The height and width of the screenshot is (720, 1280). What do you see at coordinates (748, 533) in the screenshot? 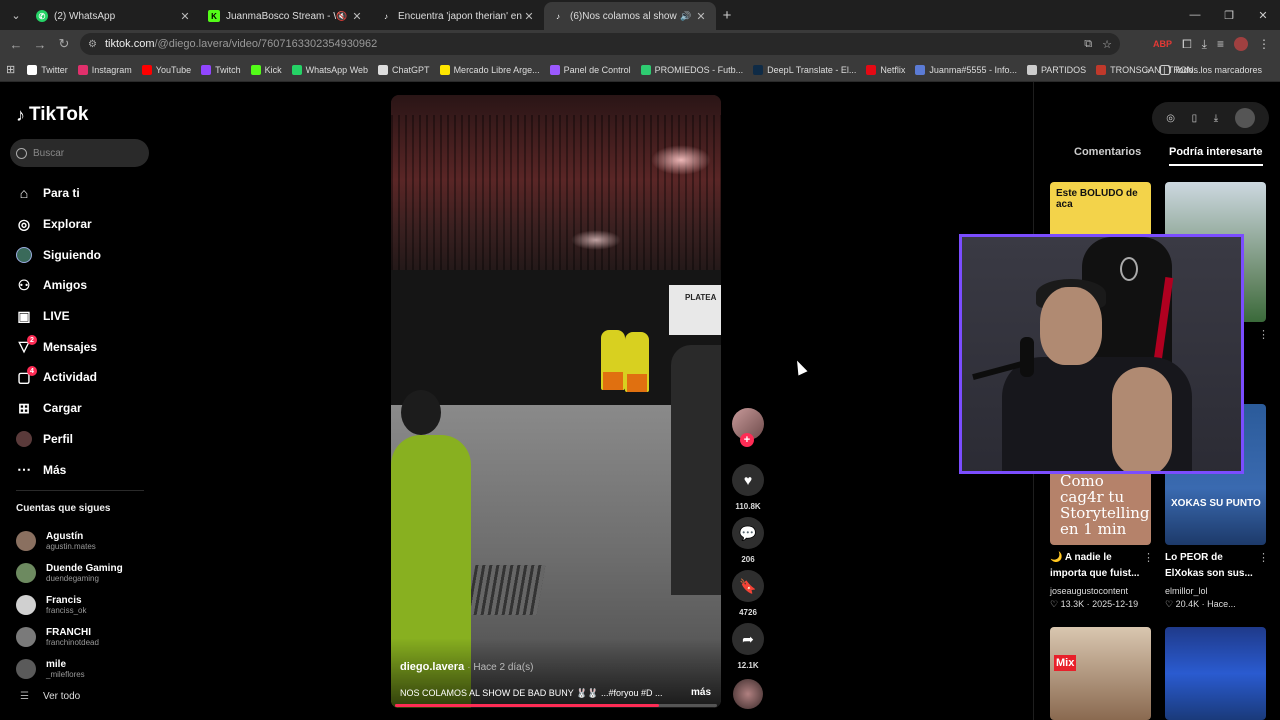
I see `comment-icon: 💬` at bounding box center [748, 533].